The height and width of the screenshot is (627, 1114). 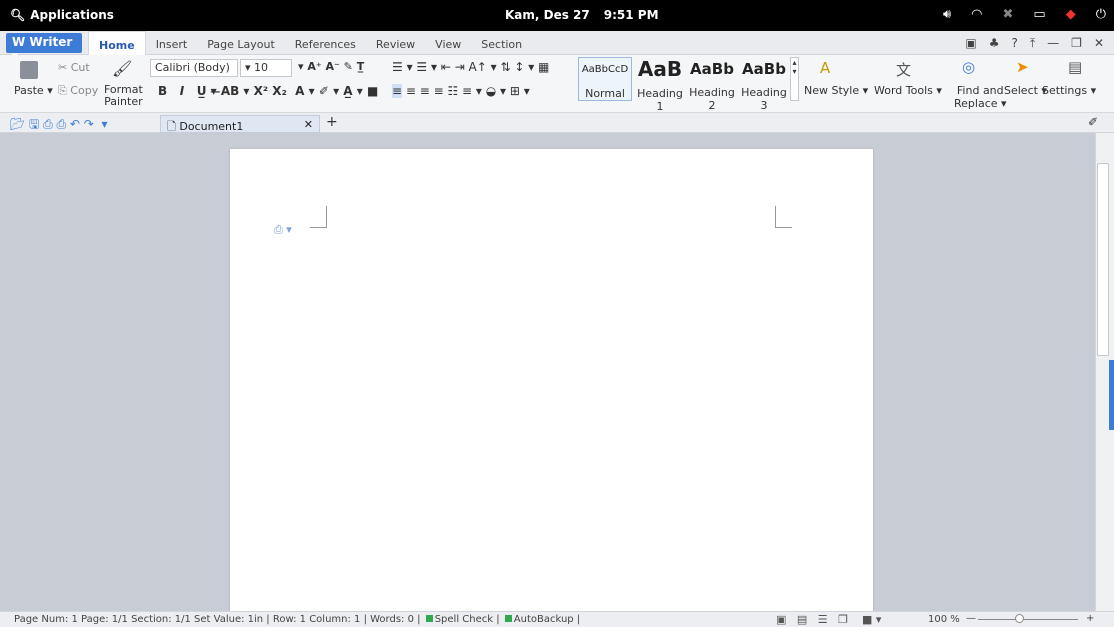 What do you see at coordinates (461, 91) in the screenshot?
I see `align-buttons: ≡ ≡ ≡ ≡ ☷ ≡ ▾ ◒ ▾ ⊞ ▾` at bounding box center [461, 91].